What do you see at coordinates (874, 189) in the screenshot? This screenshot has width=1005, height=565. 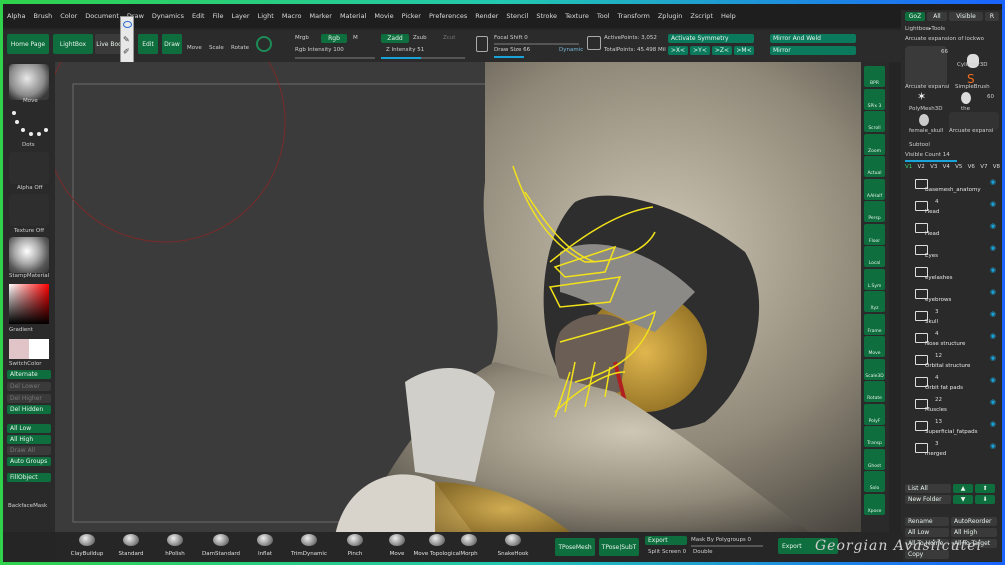 I see `tray-aahalf-button: AAHalf` at bounding box center [874, 189].